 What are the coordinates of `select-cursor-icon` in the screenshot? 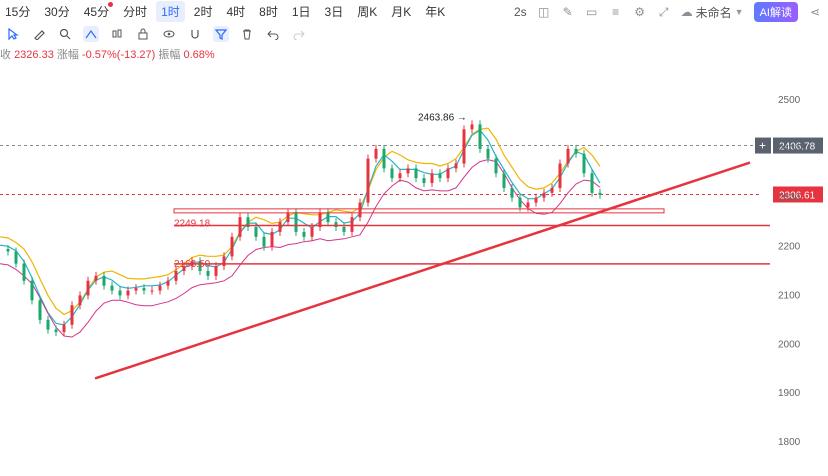 It's located at (13, 34).